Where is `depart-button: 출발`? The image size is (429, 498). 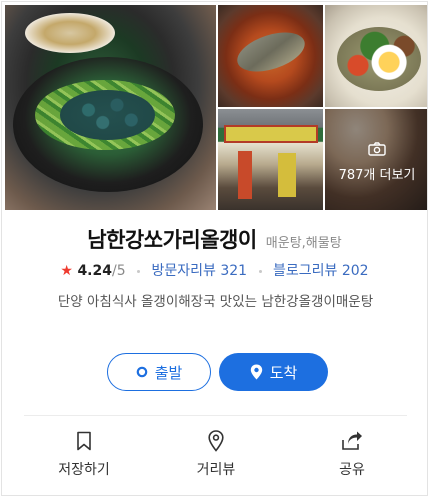
depart-button: 출발 is located at coordinates (159, 372).